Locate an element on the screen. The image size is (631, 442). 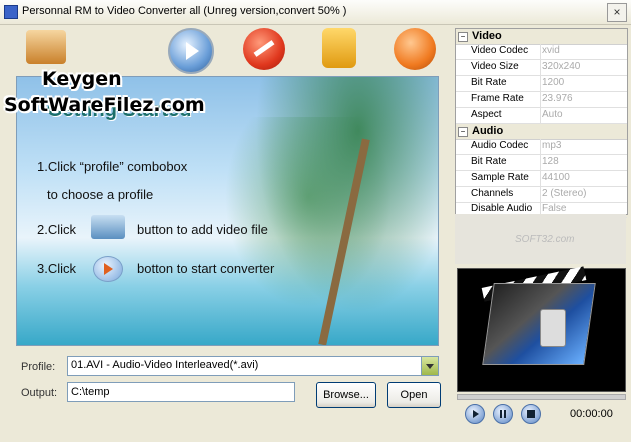
output-field is located at coordinates (181, 392).